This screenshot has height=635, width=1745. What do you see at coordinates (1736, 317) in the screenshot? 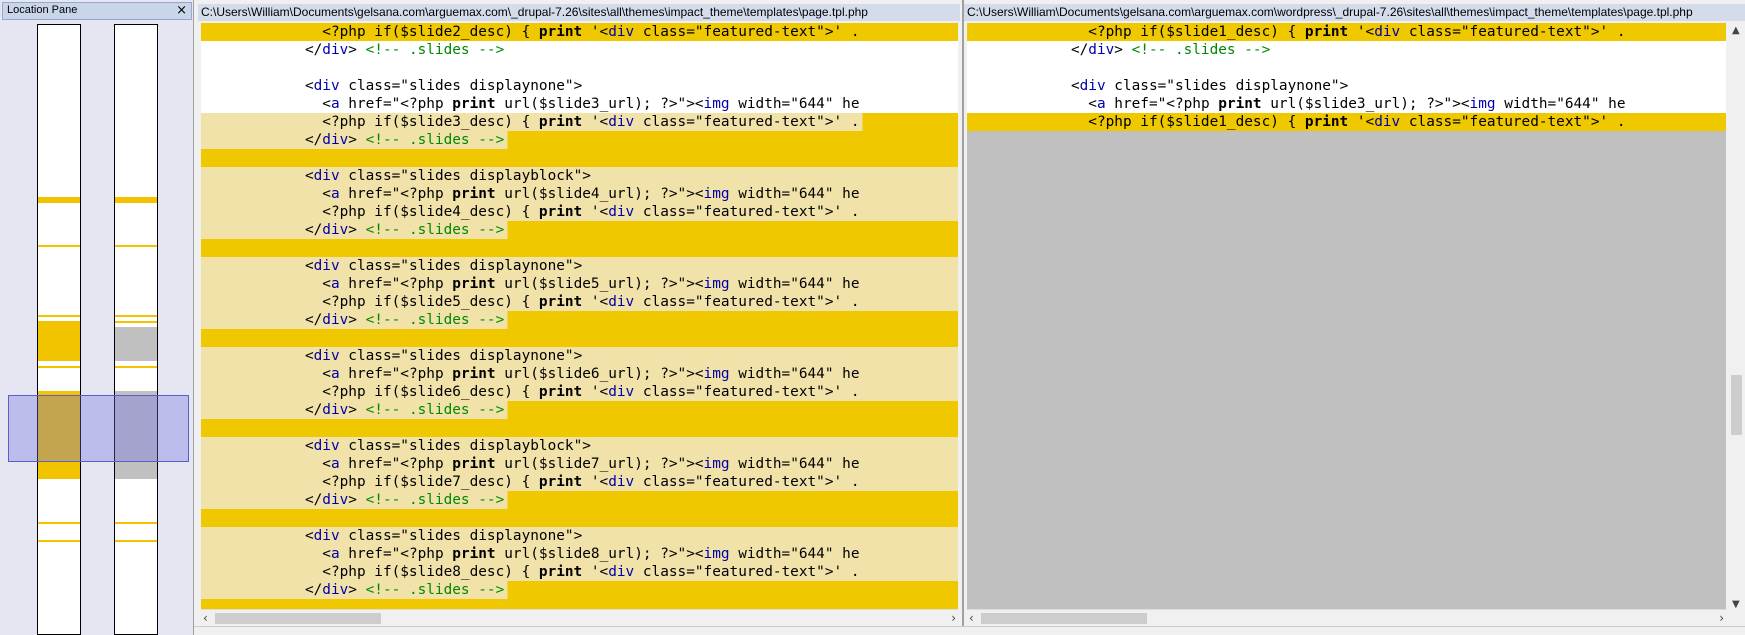
I see `right-vertical-scrollbar: ▲ ▼` at bounding box center [1736, 317].